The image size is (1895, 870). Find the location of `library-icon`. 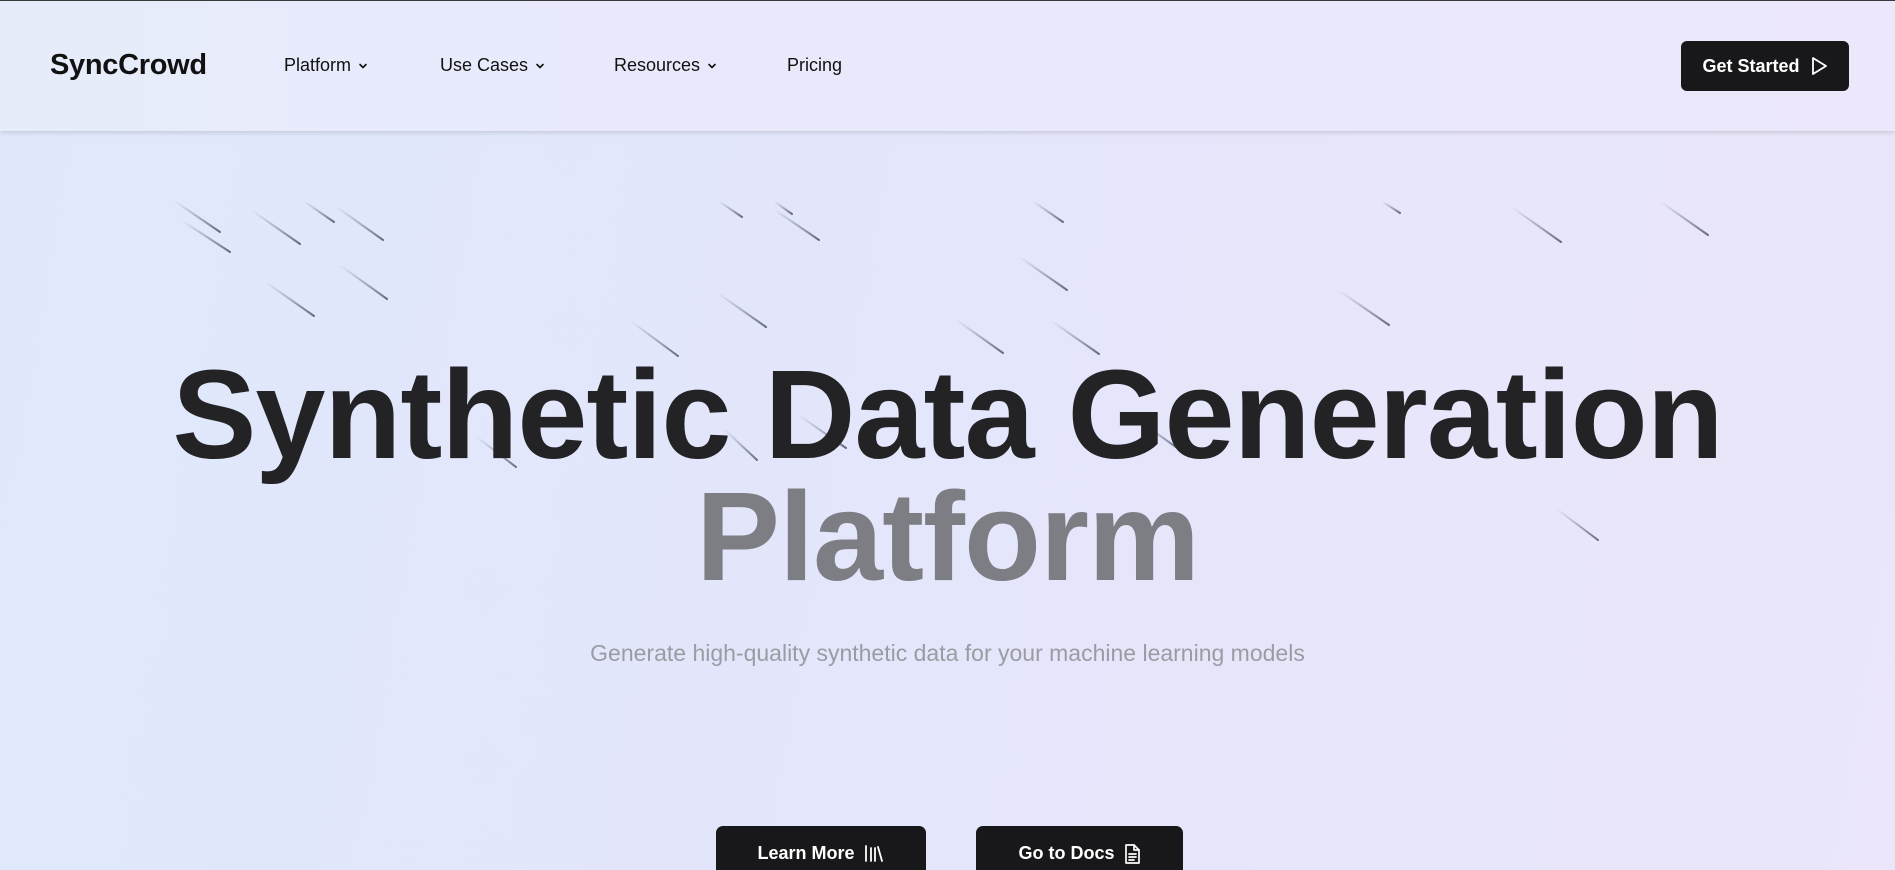

library-icon is located at coordinates (873, 853).